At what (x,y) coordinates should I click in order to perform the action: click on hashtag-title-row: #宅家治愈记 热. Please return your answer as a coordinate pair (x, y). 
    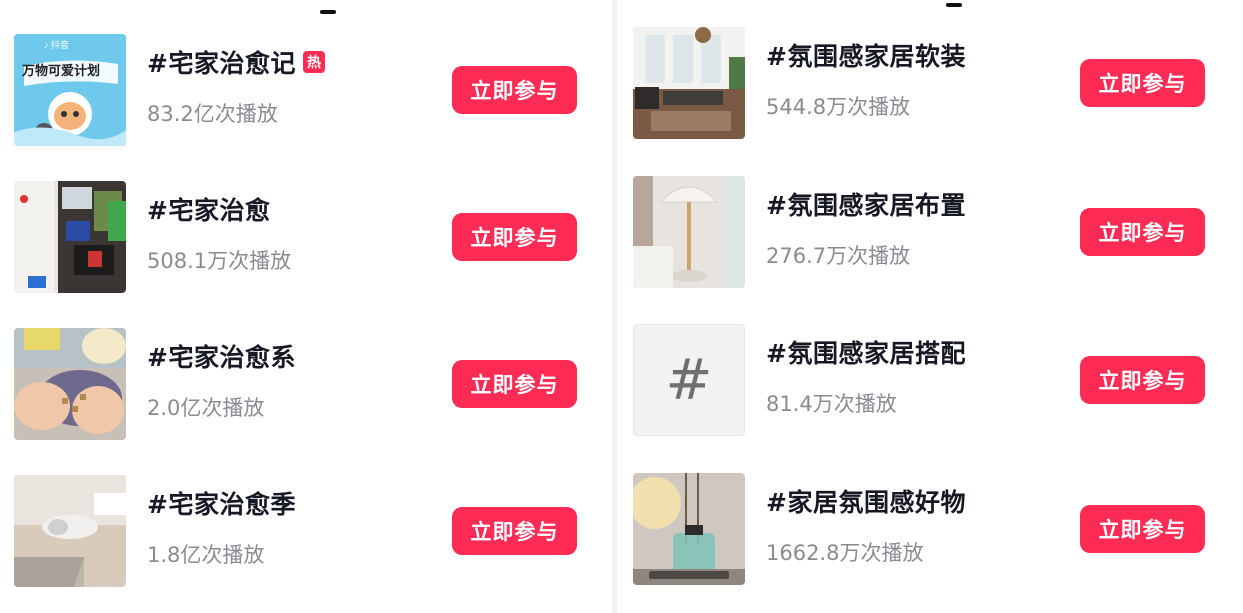
    Looking at the image, I should click on (236, 62).